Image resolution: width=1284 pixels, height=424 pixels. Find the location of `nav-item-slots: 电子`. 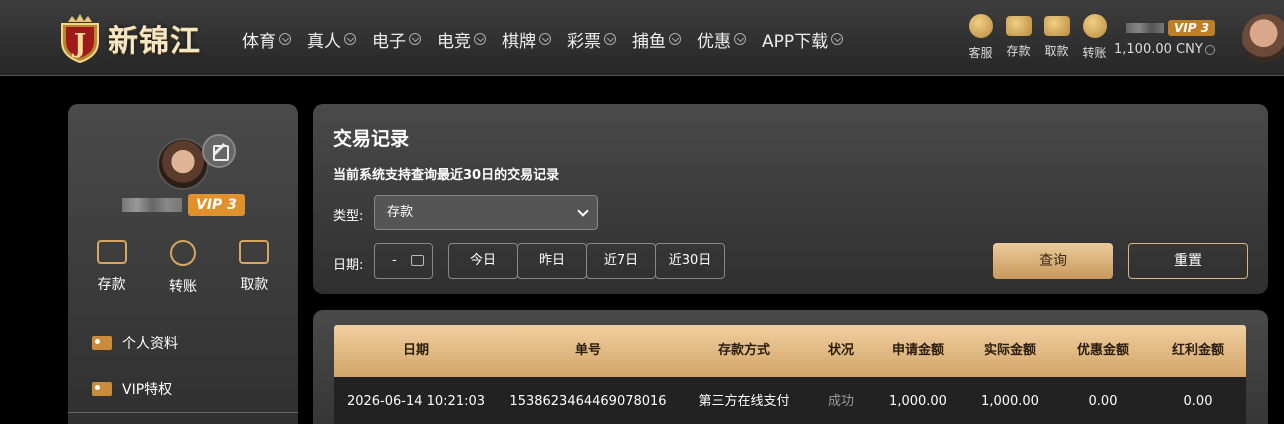

nav-item-slots: 电子 is located at coordinates (396, 39).